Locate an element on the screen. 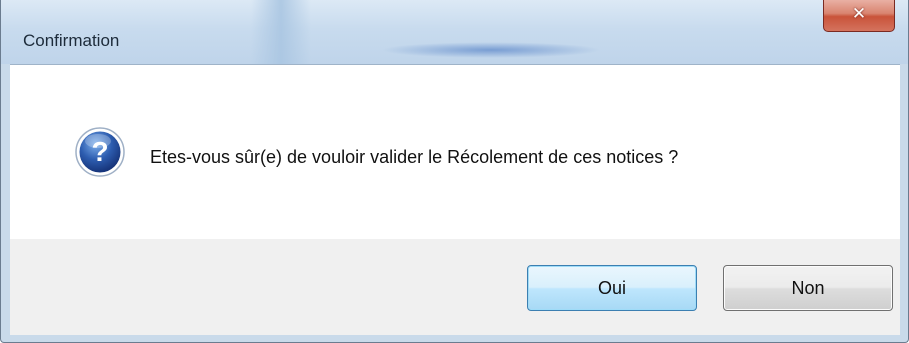 Image resolution: width=909 pixels, height=343 pixels. background-blur-text is located at coordinates (491, 50).